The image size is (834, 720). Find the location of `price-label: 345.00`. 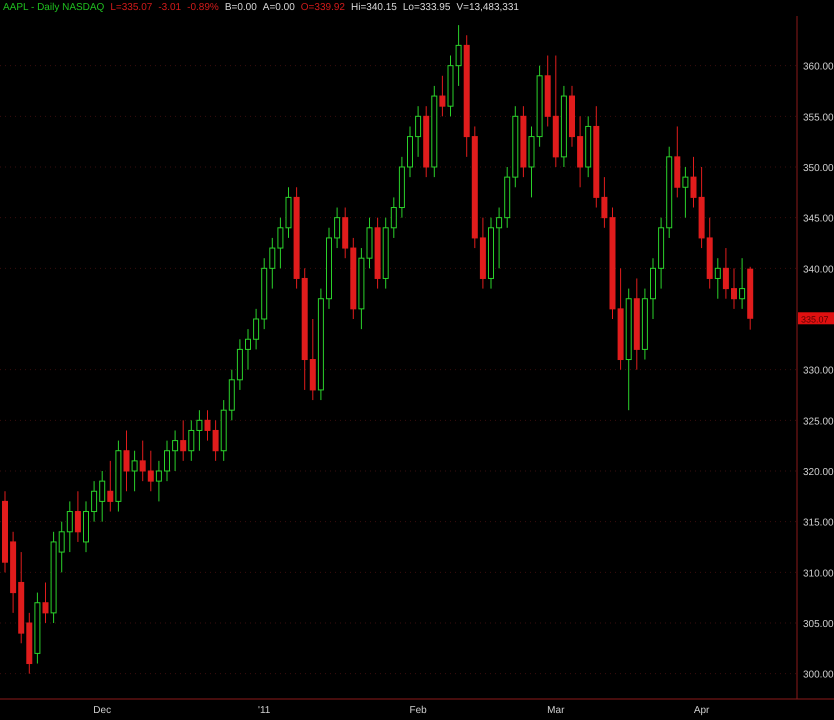

price-label: 345.00 is located at coordinates (818, 219).